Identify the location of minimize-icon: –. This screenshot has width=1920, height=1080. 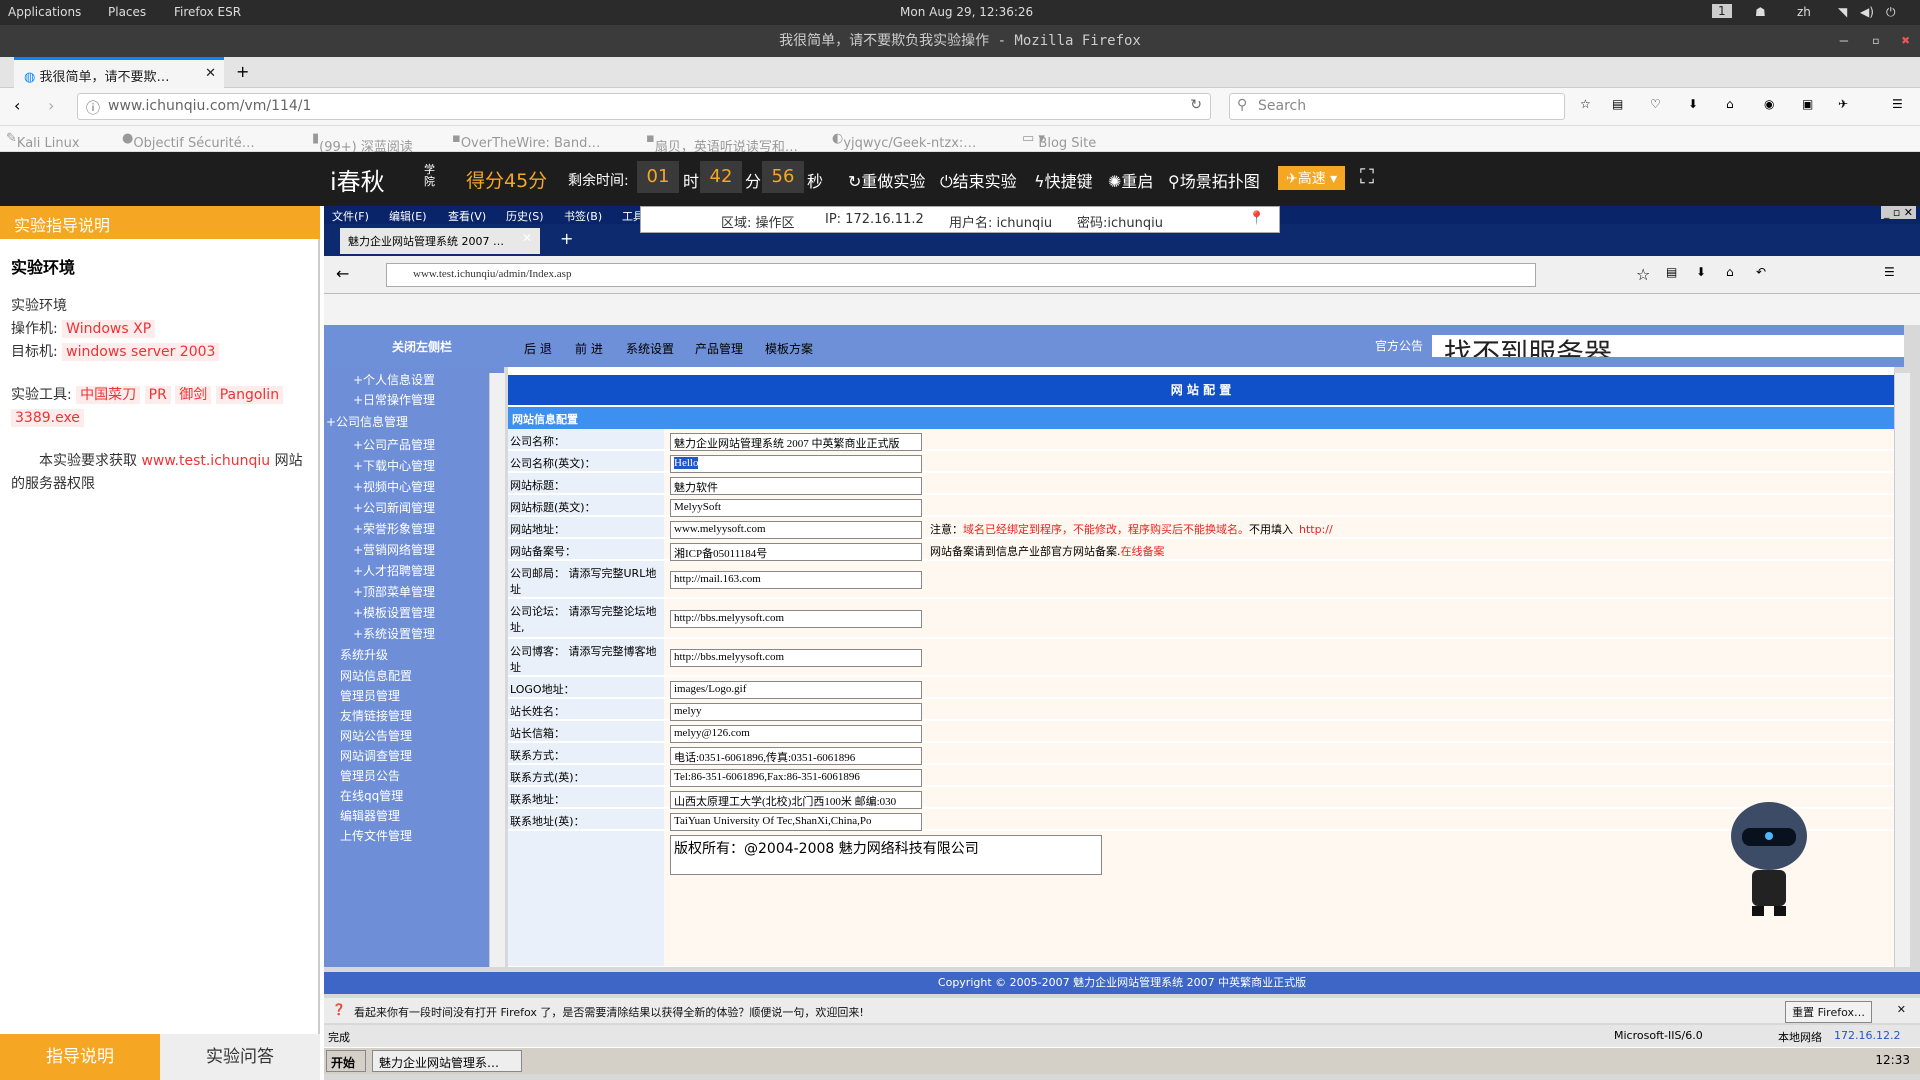
(1844, 41).